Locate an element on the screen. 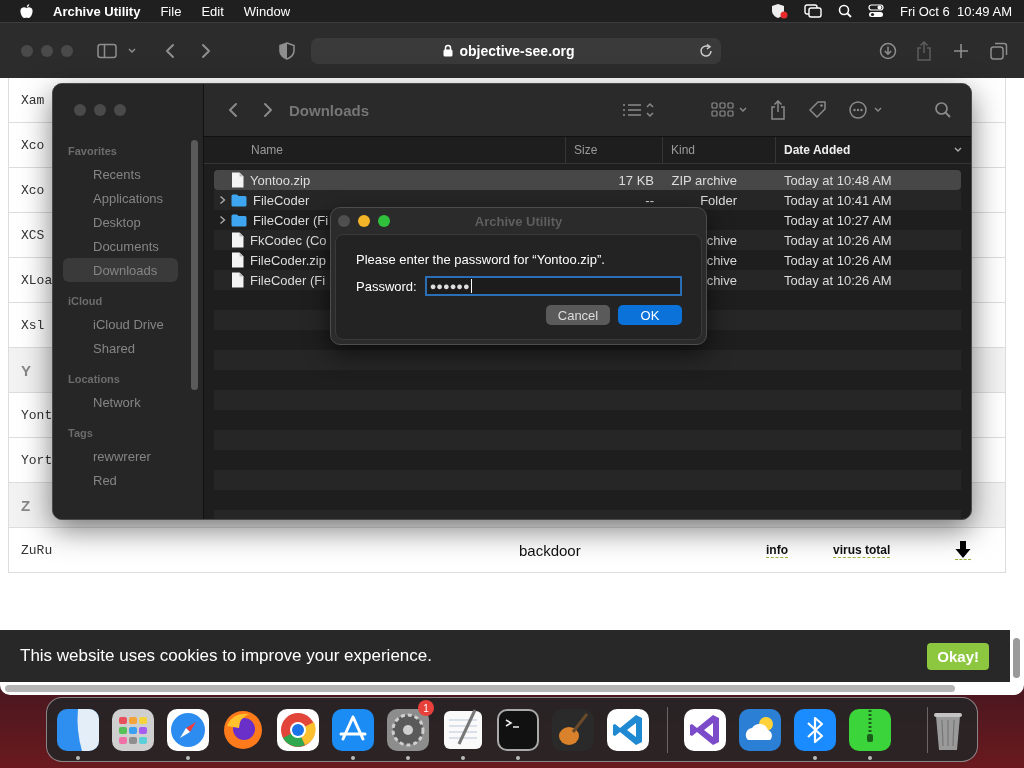  malware-name: XCS is located at coordinates (32, 235).